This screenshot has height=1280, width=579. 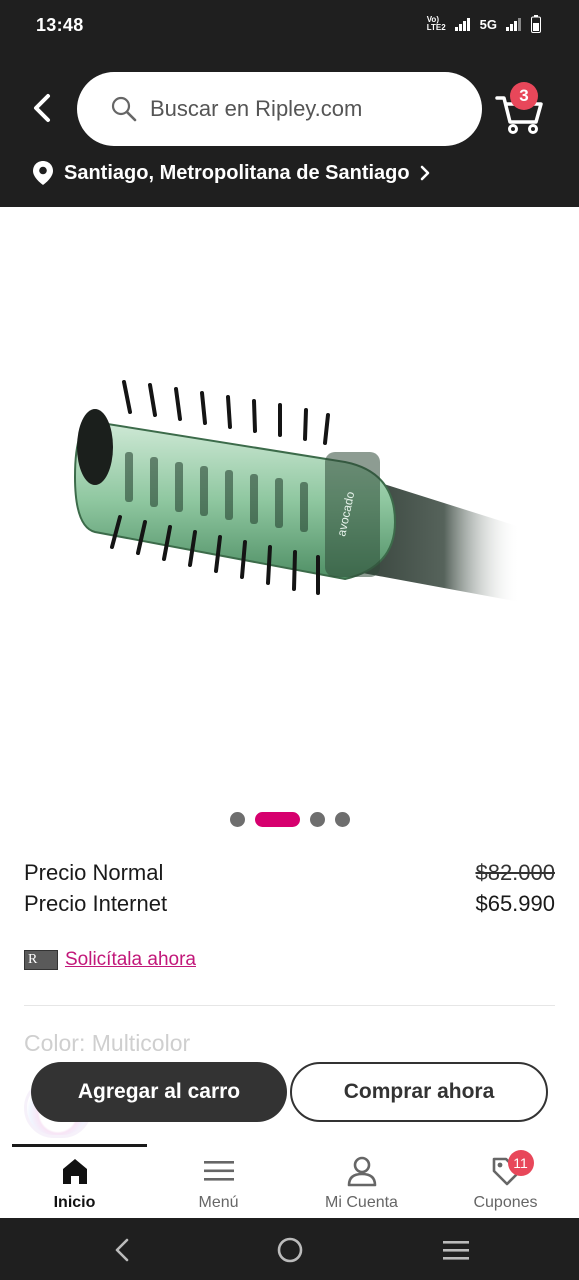 What do you see at coordinates (520, 1163) in the screenshot?
I see `coupon-count-badge: 11` at bounding box center [520, 1163].